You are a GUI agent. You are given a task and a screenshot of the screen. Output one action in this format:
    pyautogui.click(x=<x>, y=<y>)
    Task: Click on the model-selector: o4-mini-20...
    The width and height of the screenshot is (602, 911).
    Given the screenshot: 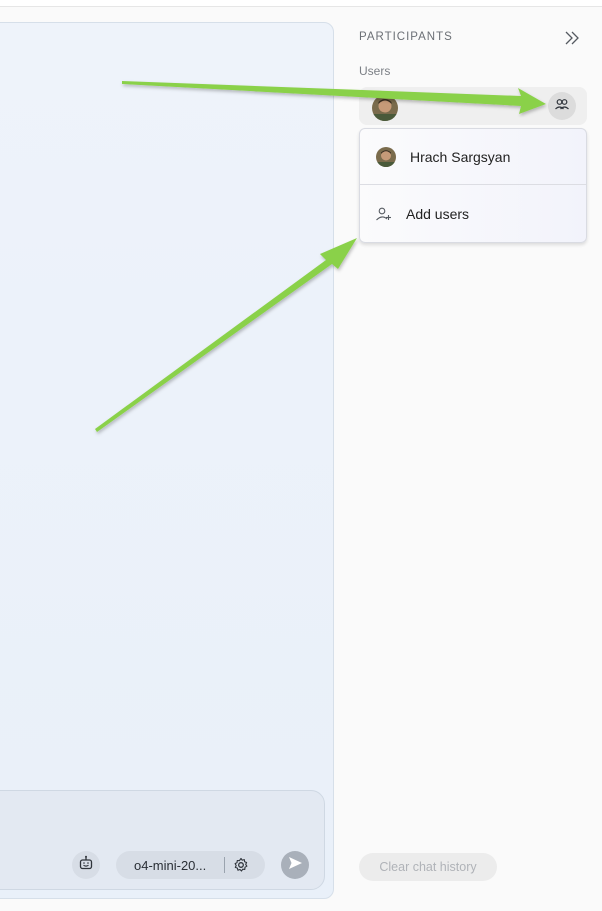 What is the action you would take?
    pyautogui.click(x=190, y=865)
    